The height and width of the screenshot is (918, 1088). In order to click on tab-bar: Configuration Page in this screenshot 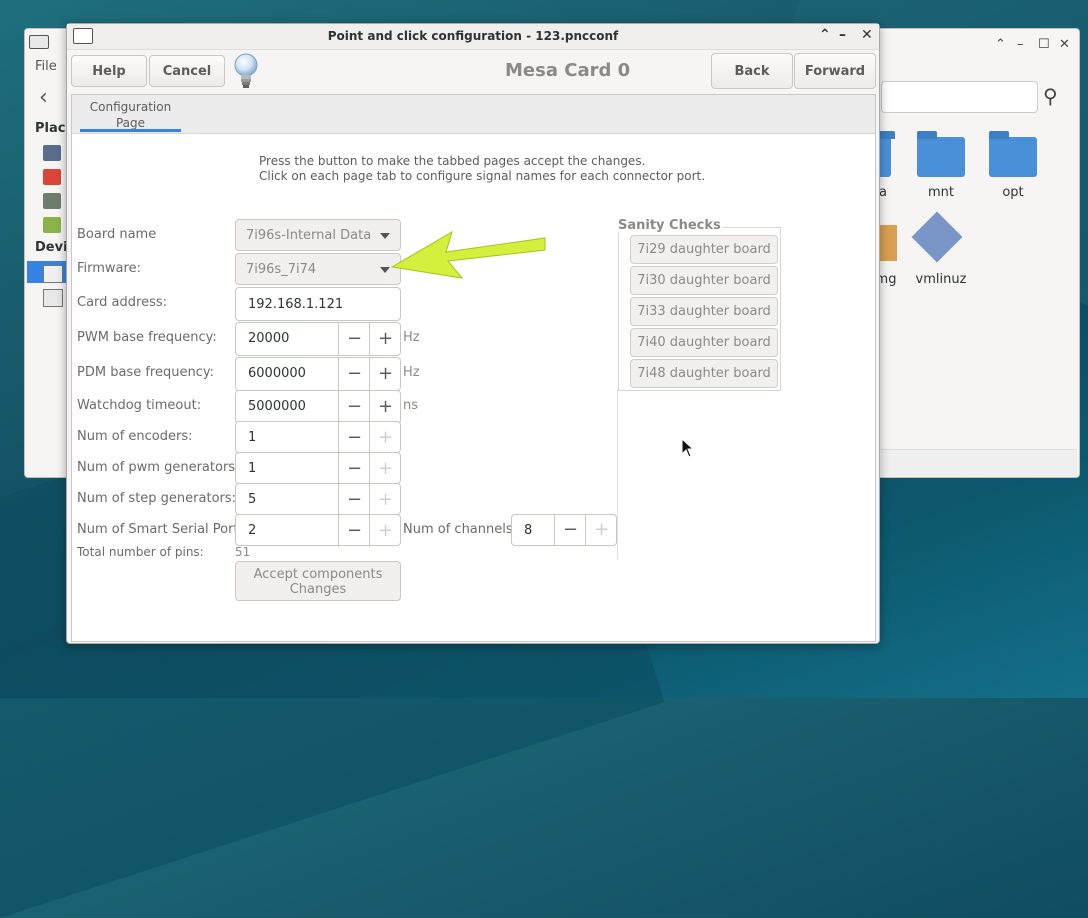, I will do `click(473, 114)`.